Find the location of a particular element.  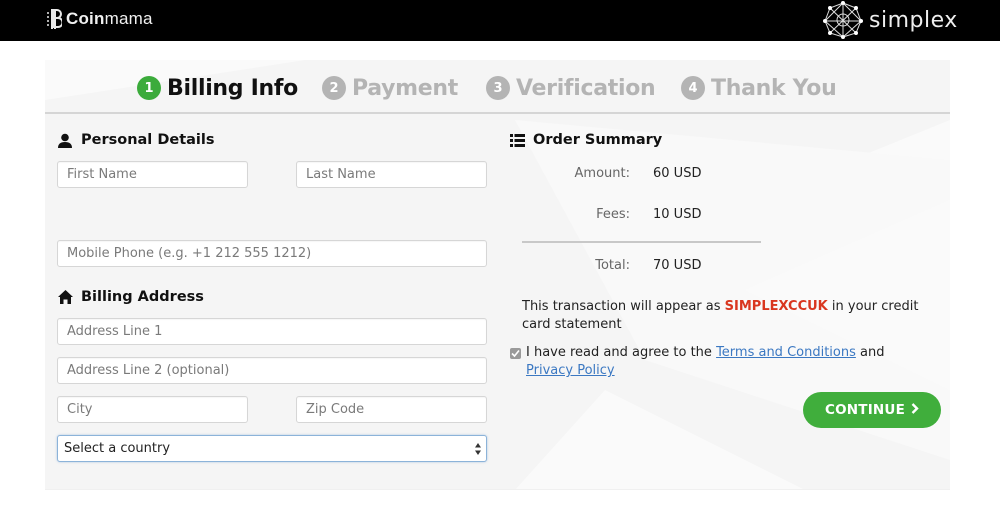

agreement-middle: and is located at coordinates (870, 352).